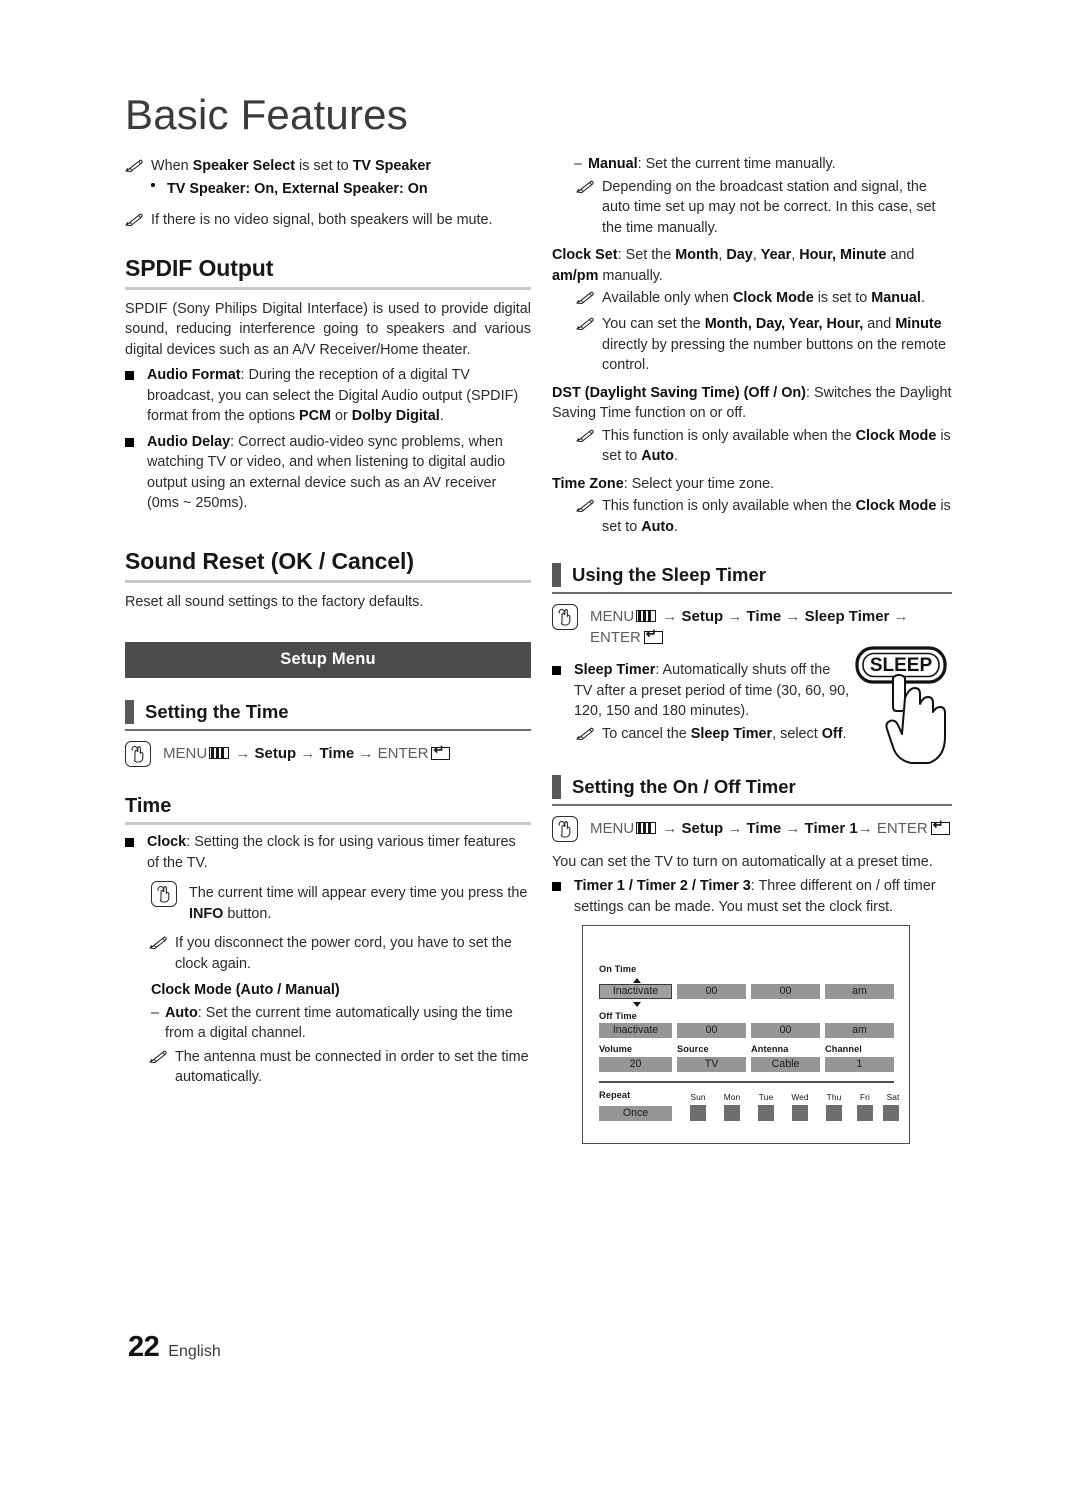 The image size is (1080, 1494). Describe the element at coordinates (698, 1113) in the screenshot. I see `day-box-sun` at that location.